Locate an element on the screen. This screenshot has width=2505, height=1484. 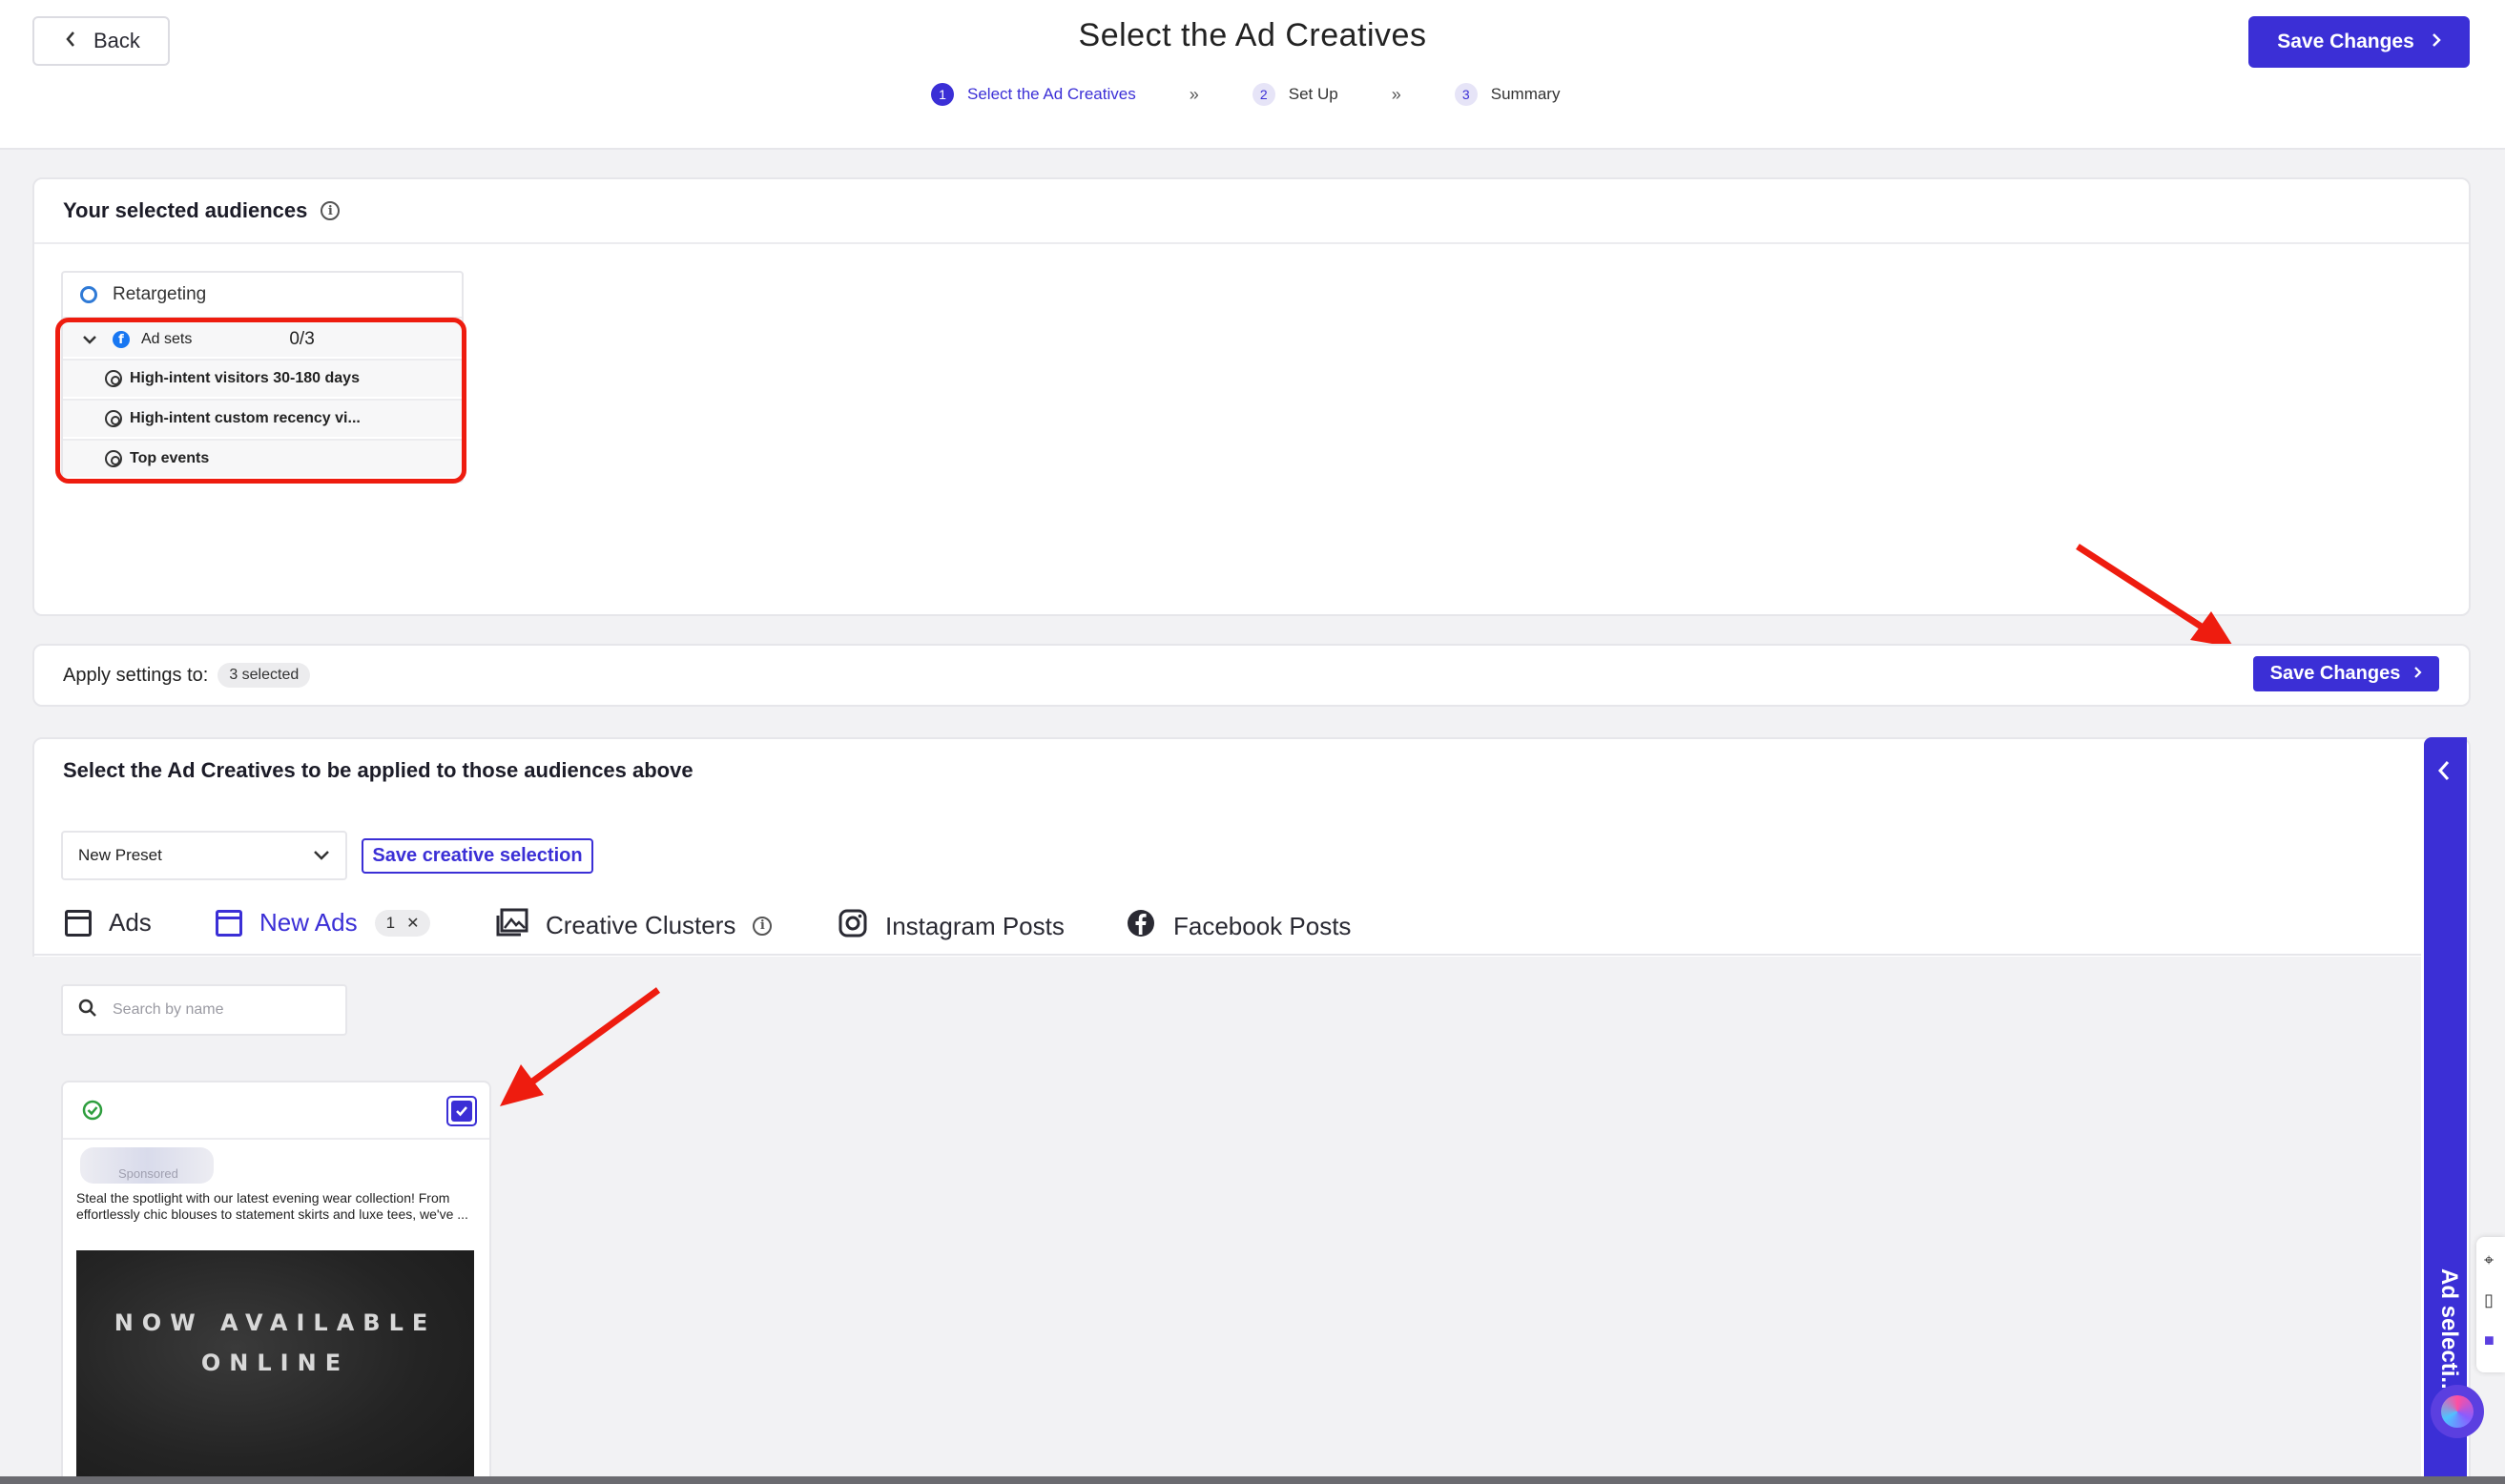
count-value: 1 is located at coordinates (390, 922).